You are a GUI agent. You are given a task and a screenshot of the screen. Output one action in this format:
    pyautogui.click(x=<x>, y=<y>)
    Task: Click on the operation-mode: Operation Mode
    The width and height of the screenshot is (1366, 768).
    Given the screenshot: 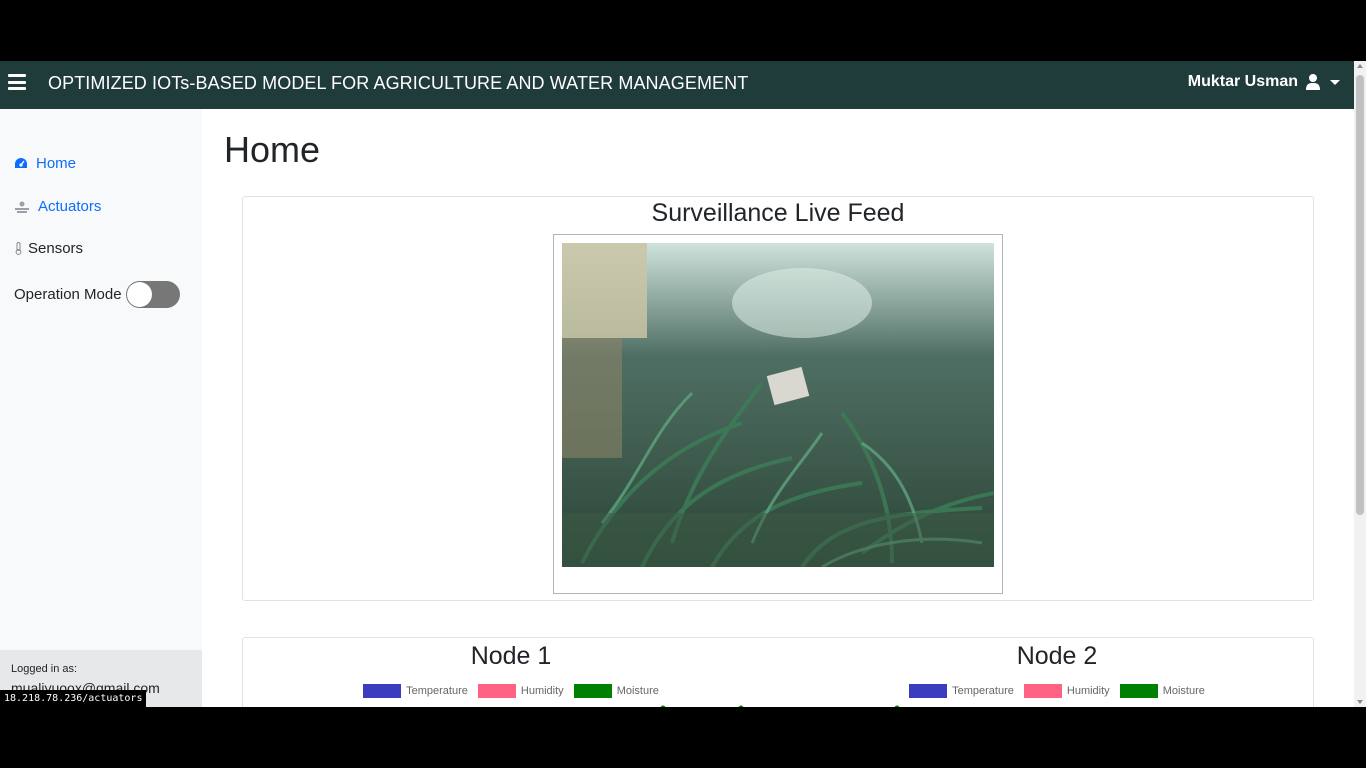 What is the action you would take?
    pyautogui.click(x=97, y=294)
    